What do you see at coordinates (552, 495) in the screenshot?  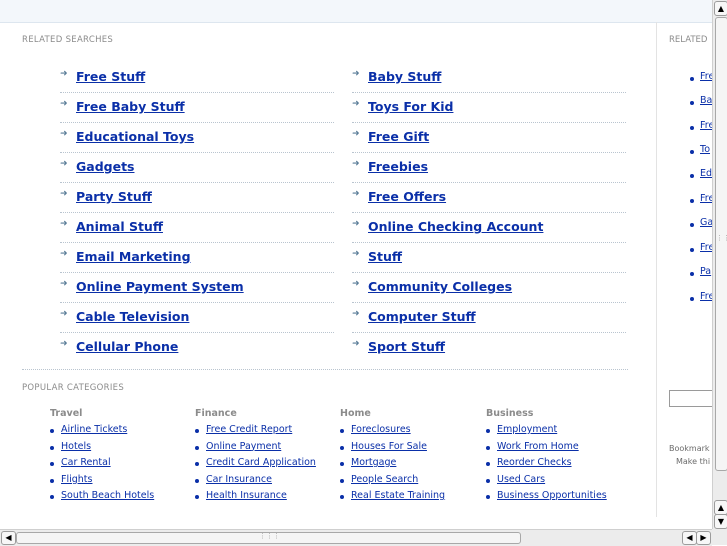 I see `category-link: Business Opportunities` at bounding box center [552, 495].